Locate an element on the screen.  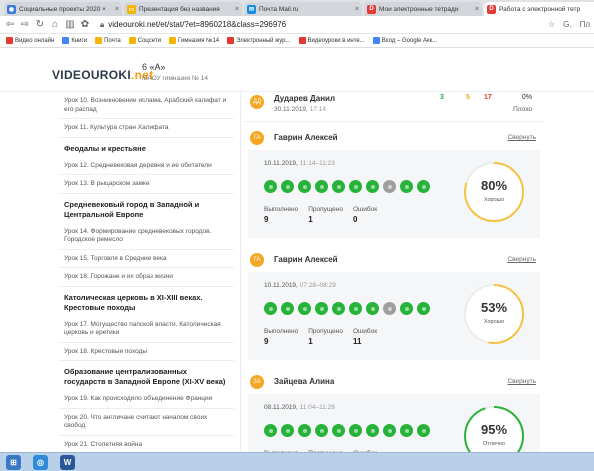
lesson-link: Урок 13. В рыцарском замке is located at coordinates (146, 184).